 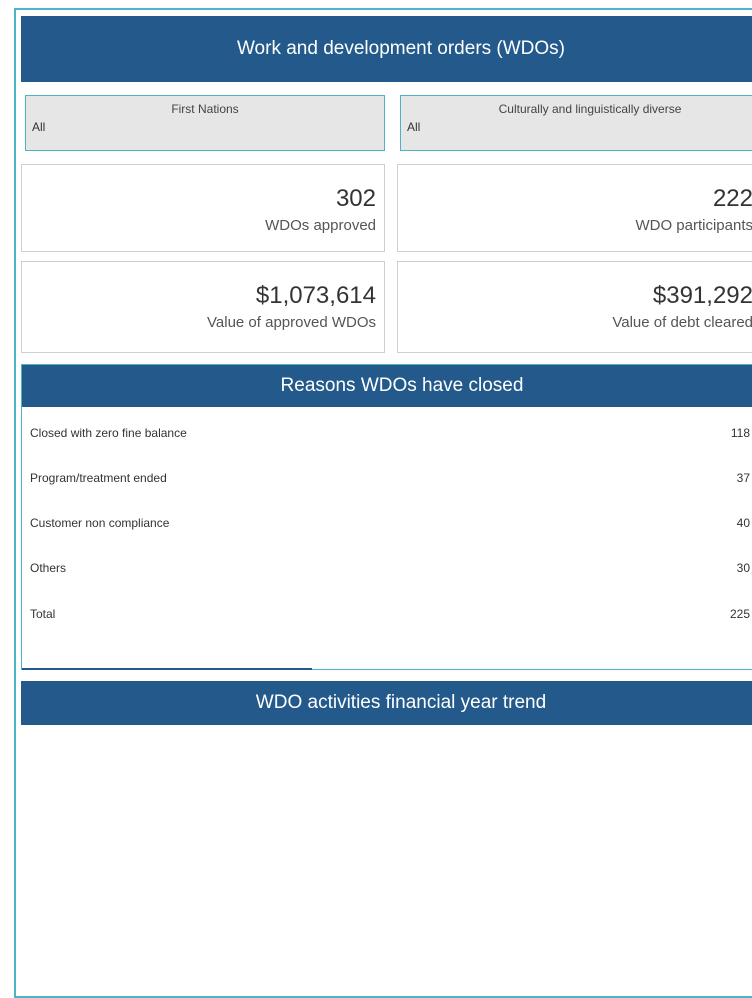 I want to click on row-label: Customer non compliance, so click(x=100, y=523).